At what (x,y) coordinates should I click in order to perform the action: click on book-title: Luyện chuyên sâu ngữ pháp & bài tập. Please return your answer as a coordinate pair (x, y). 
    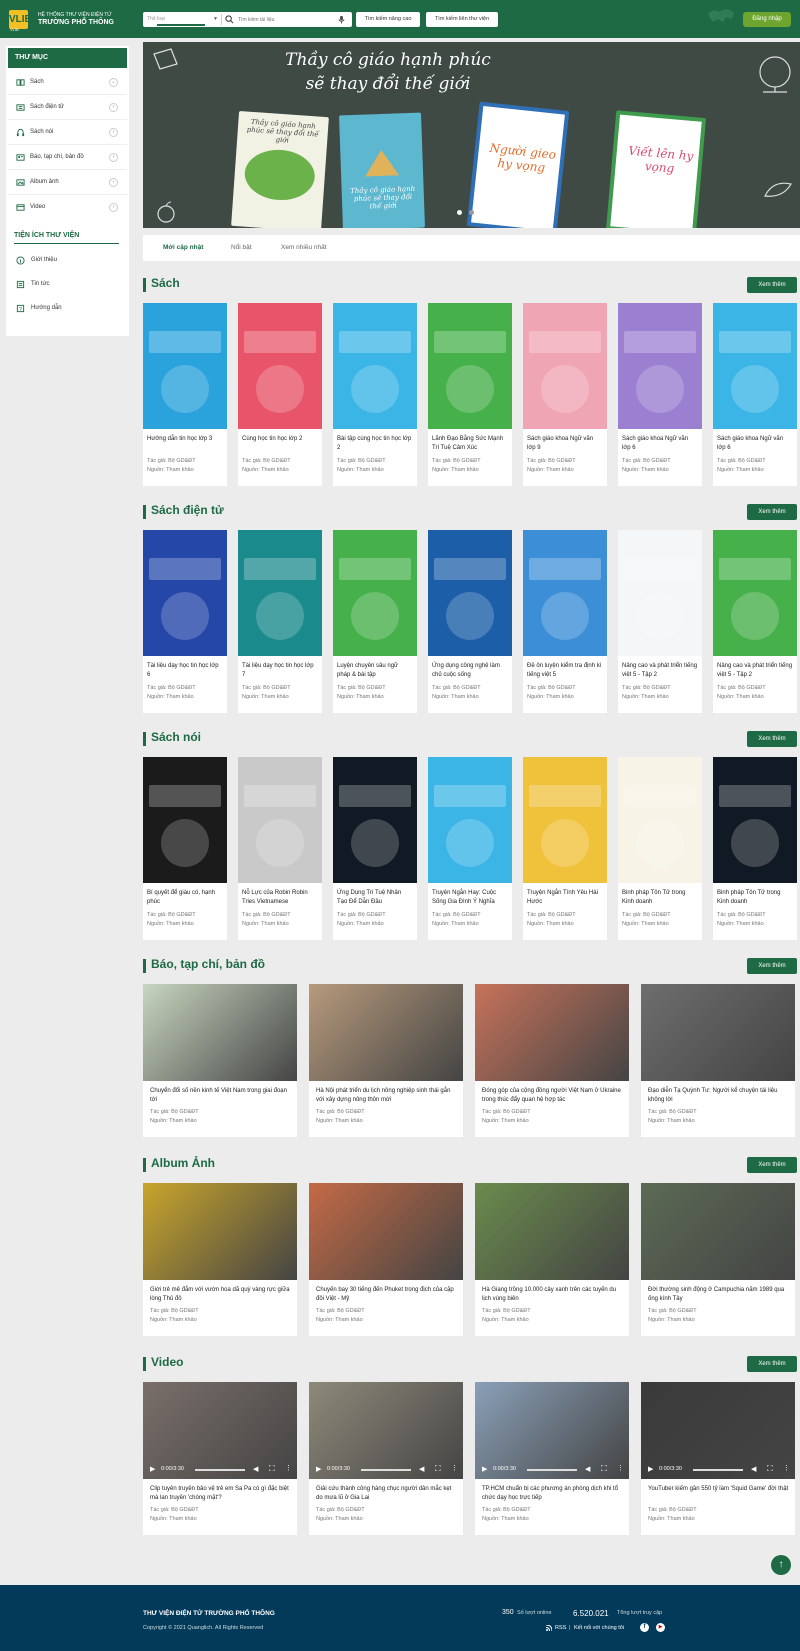
    Looking at the image, I should click on (375, 671).